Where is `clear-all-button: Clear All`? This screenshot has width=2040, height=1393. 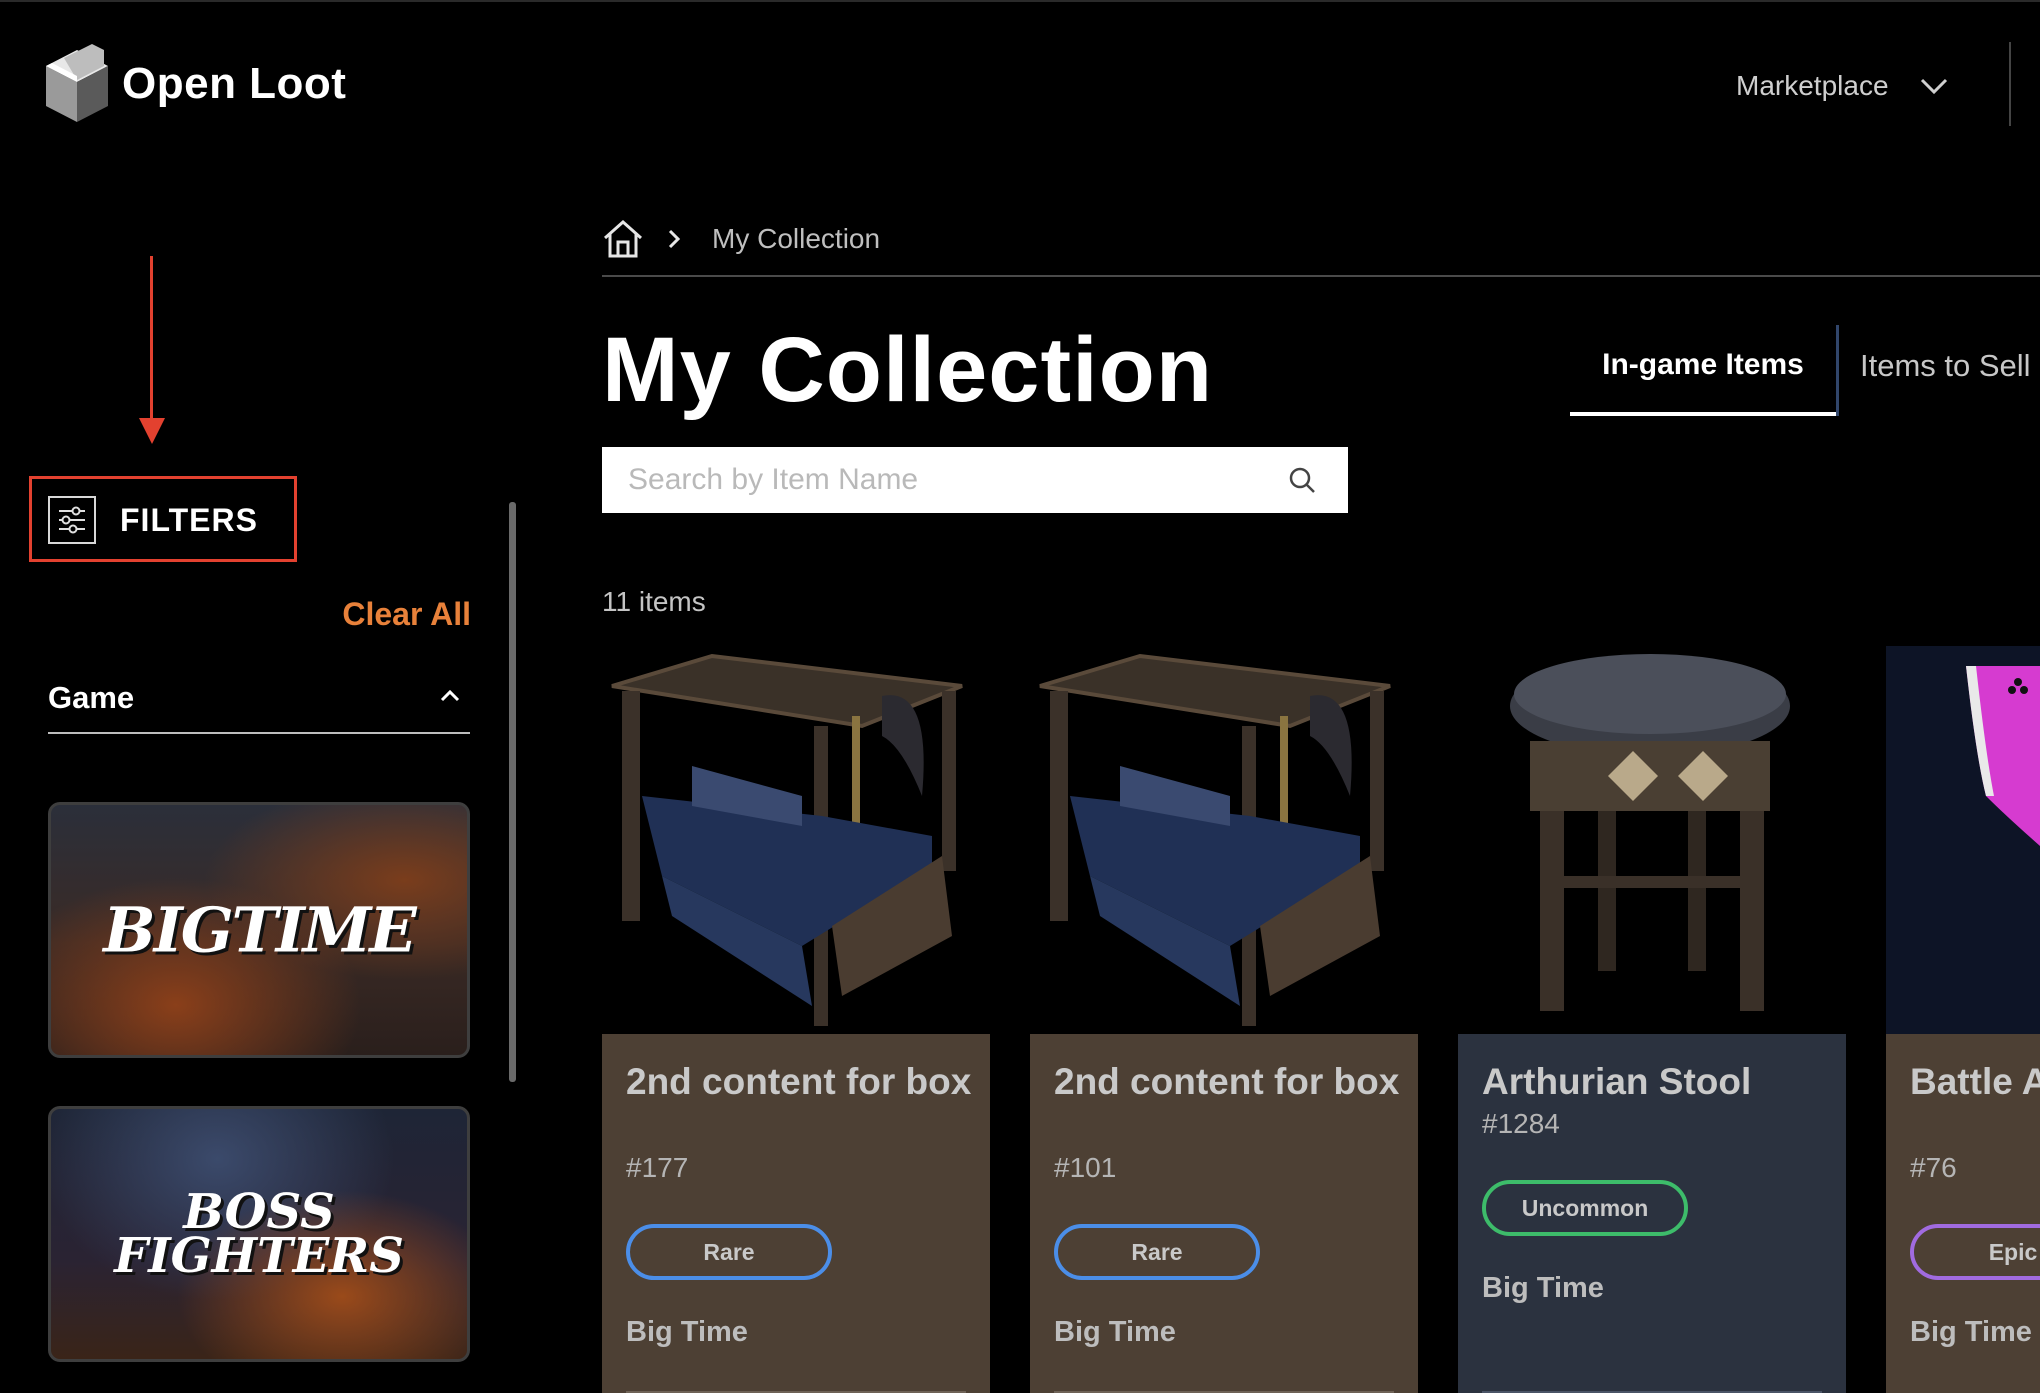
clear-all-button: Clear All is located at coordinates (406, 614).